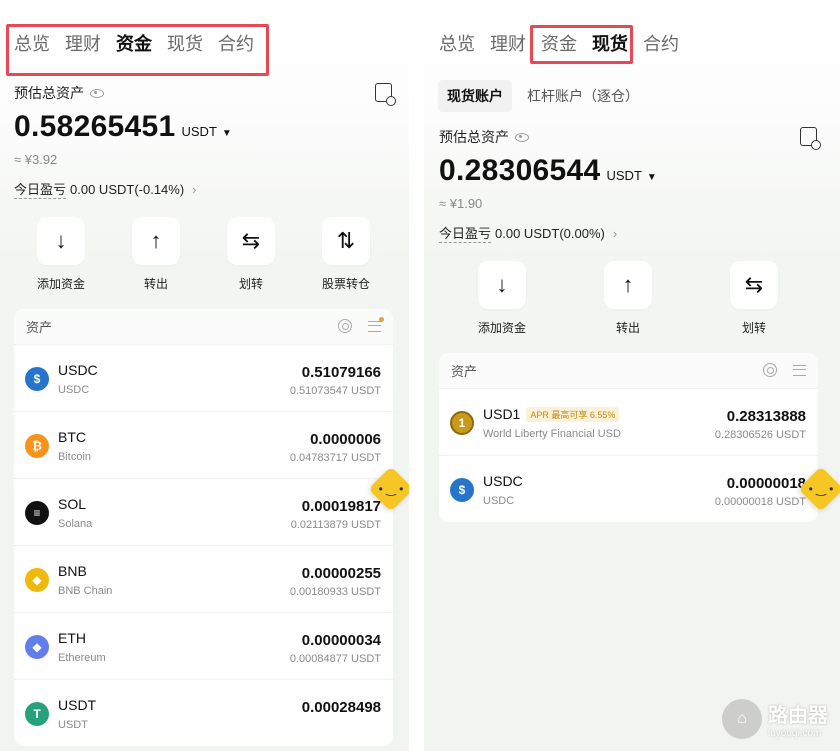 The image size is (840, 751). Describe the element at coordinates (345, 439) in the screenshot. I see `asset-amount: 0.0000006` at that location.